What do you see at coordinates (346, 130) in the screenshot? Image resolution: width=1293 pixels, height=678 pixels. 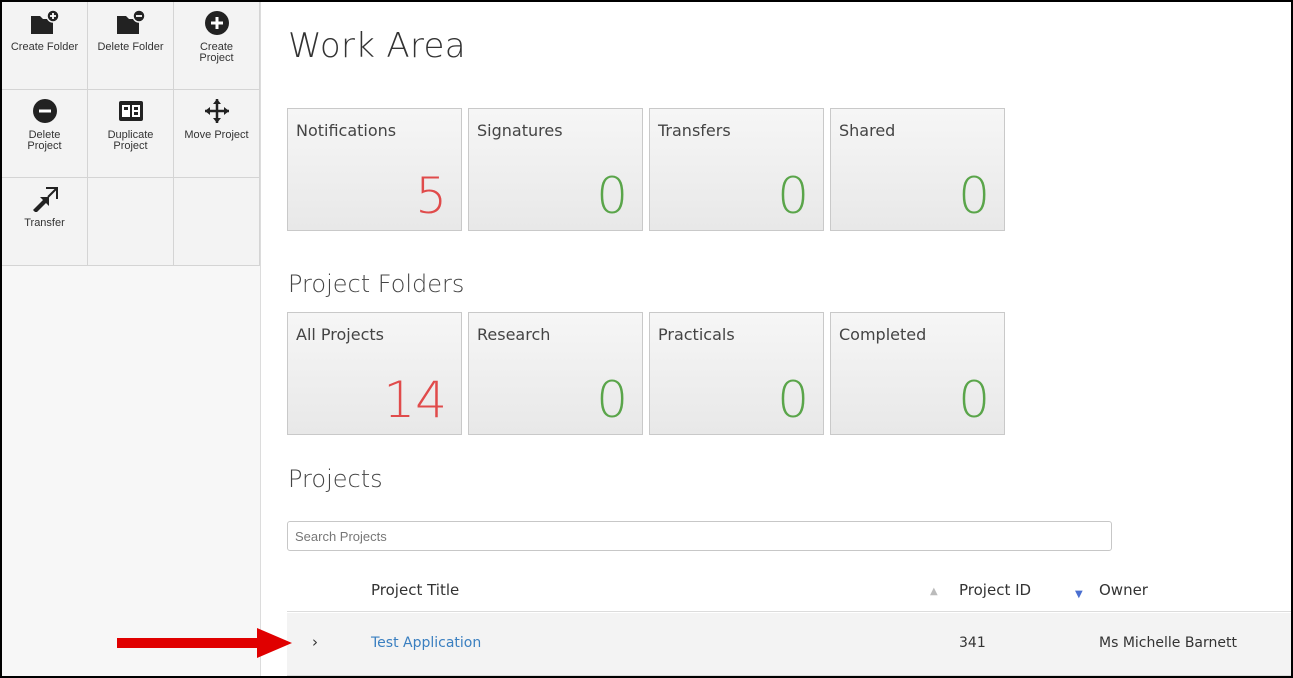 I see `tile-label: Notifications` at bounding box center [346, 130].